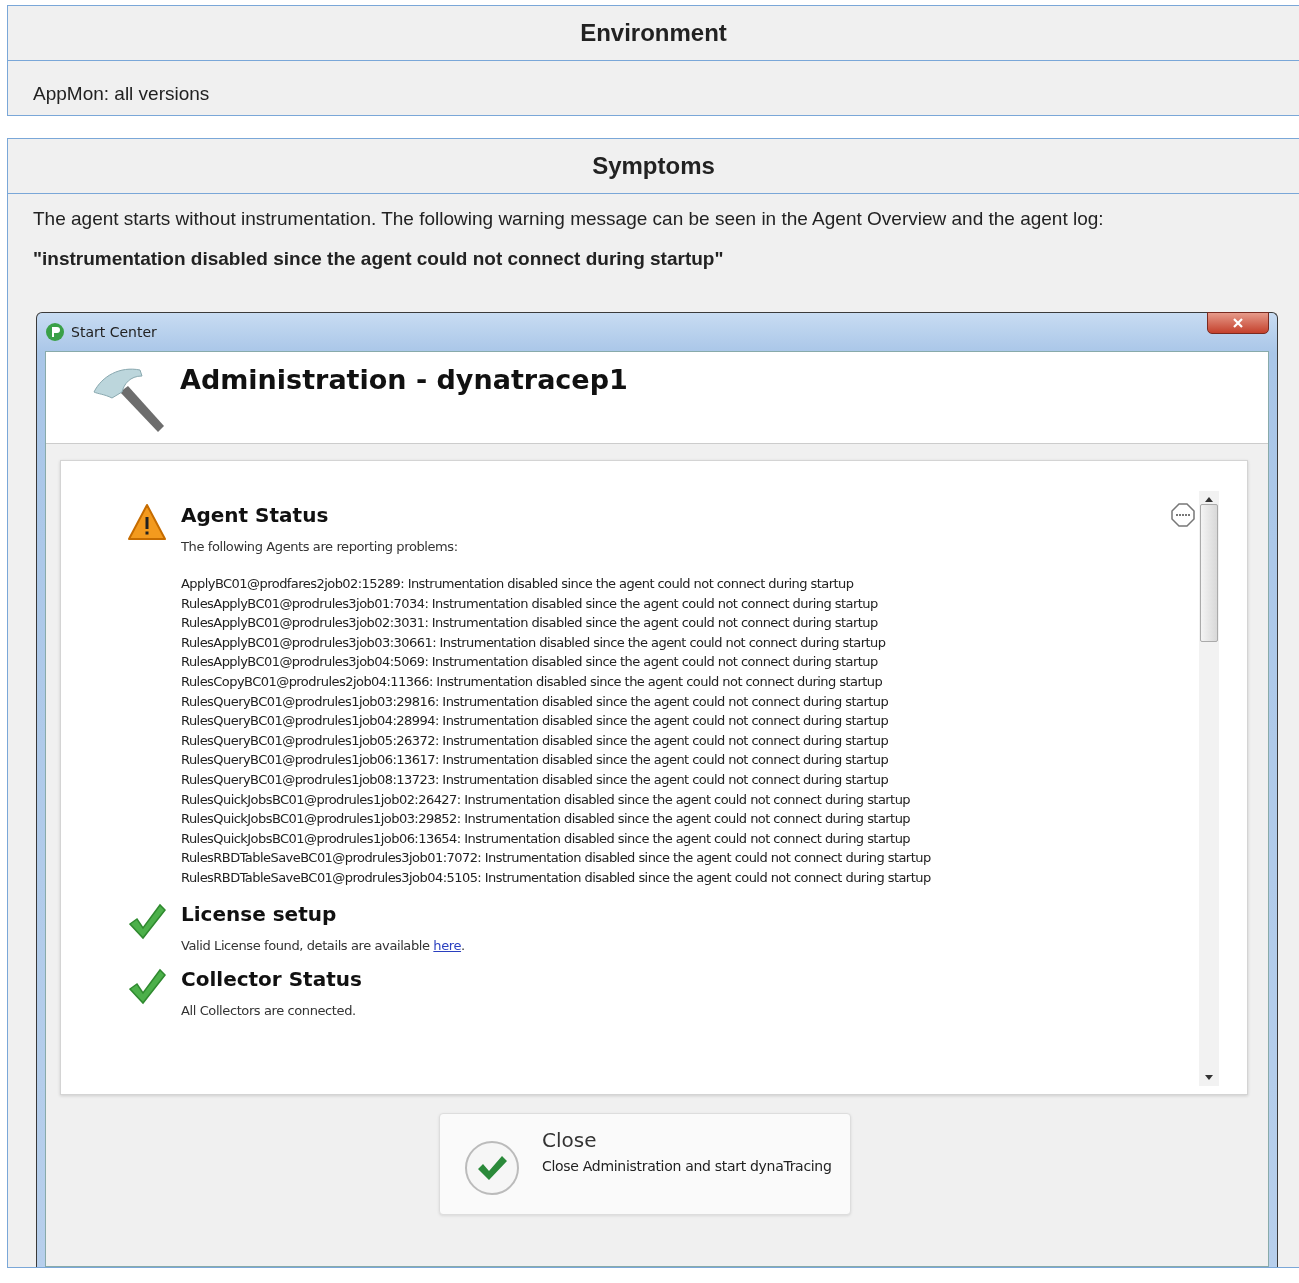  I want to click on agent-problem-line: RulesQueryBC01@prodrules1job08:13723: Instrumentation disabled since the agent could not connect during startup, so click(535, 779).